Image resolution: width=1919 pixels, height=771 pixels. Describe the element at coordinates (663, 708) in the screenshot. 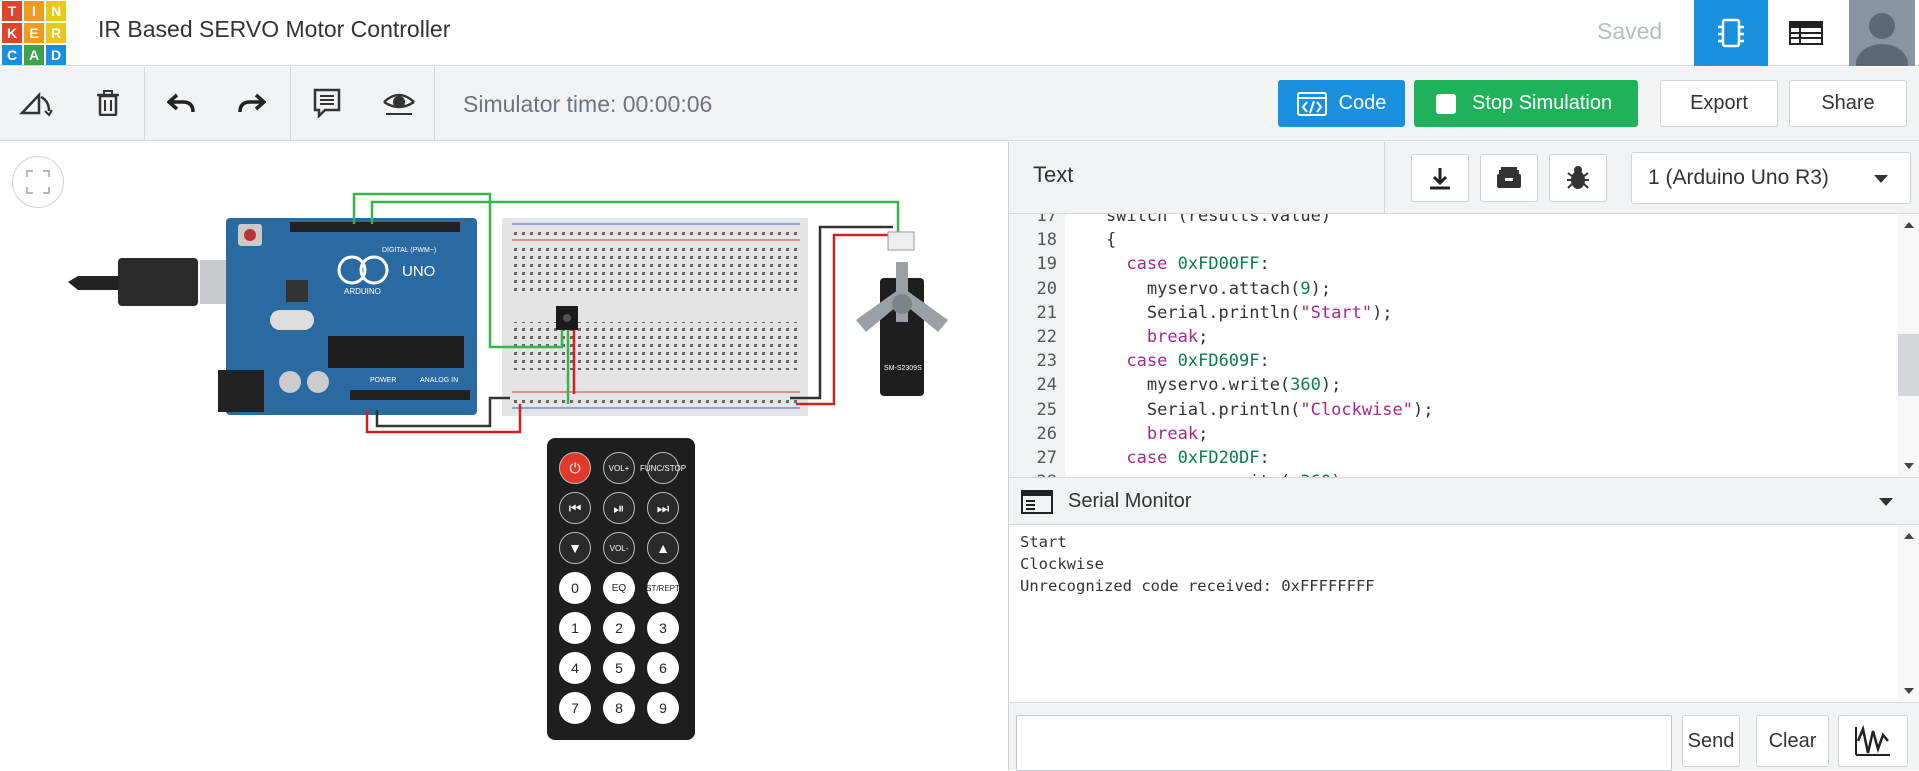

I see `remote-key: 9` at that location.